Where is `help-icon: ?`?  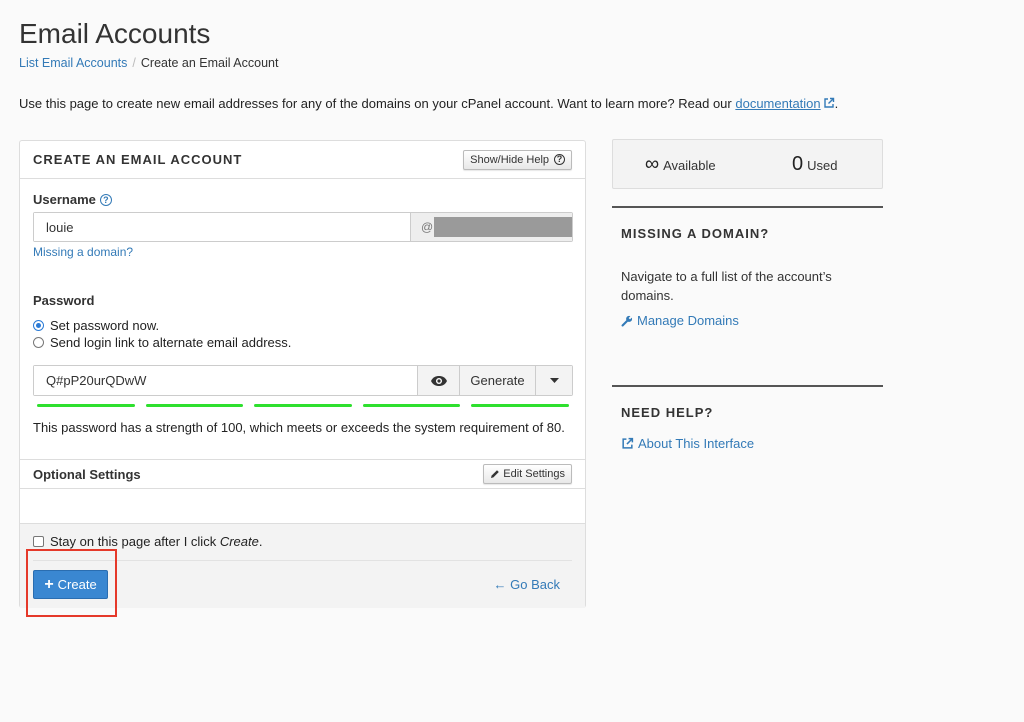
help-icon: ? is located at coordinates (105, 200).